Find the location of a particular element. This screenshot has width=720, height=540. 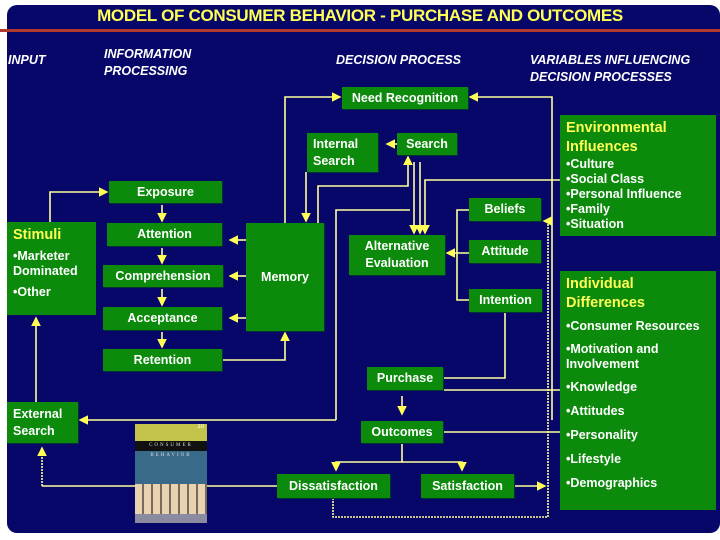

individual-item: •Demographics is located at coordinates (612, 483).